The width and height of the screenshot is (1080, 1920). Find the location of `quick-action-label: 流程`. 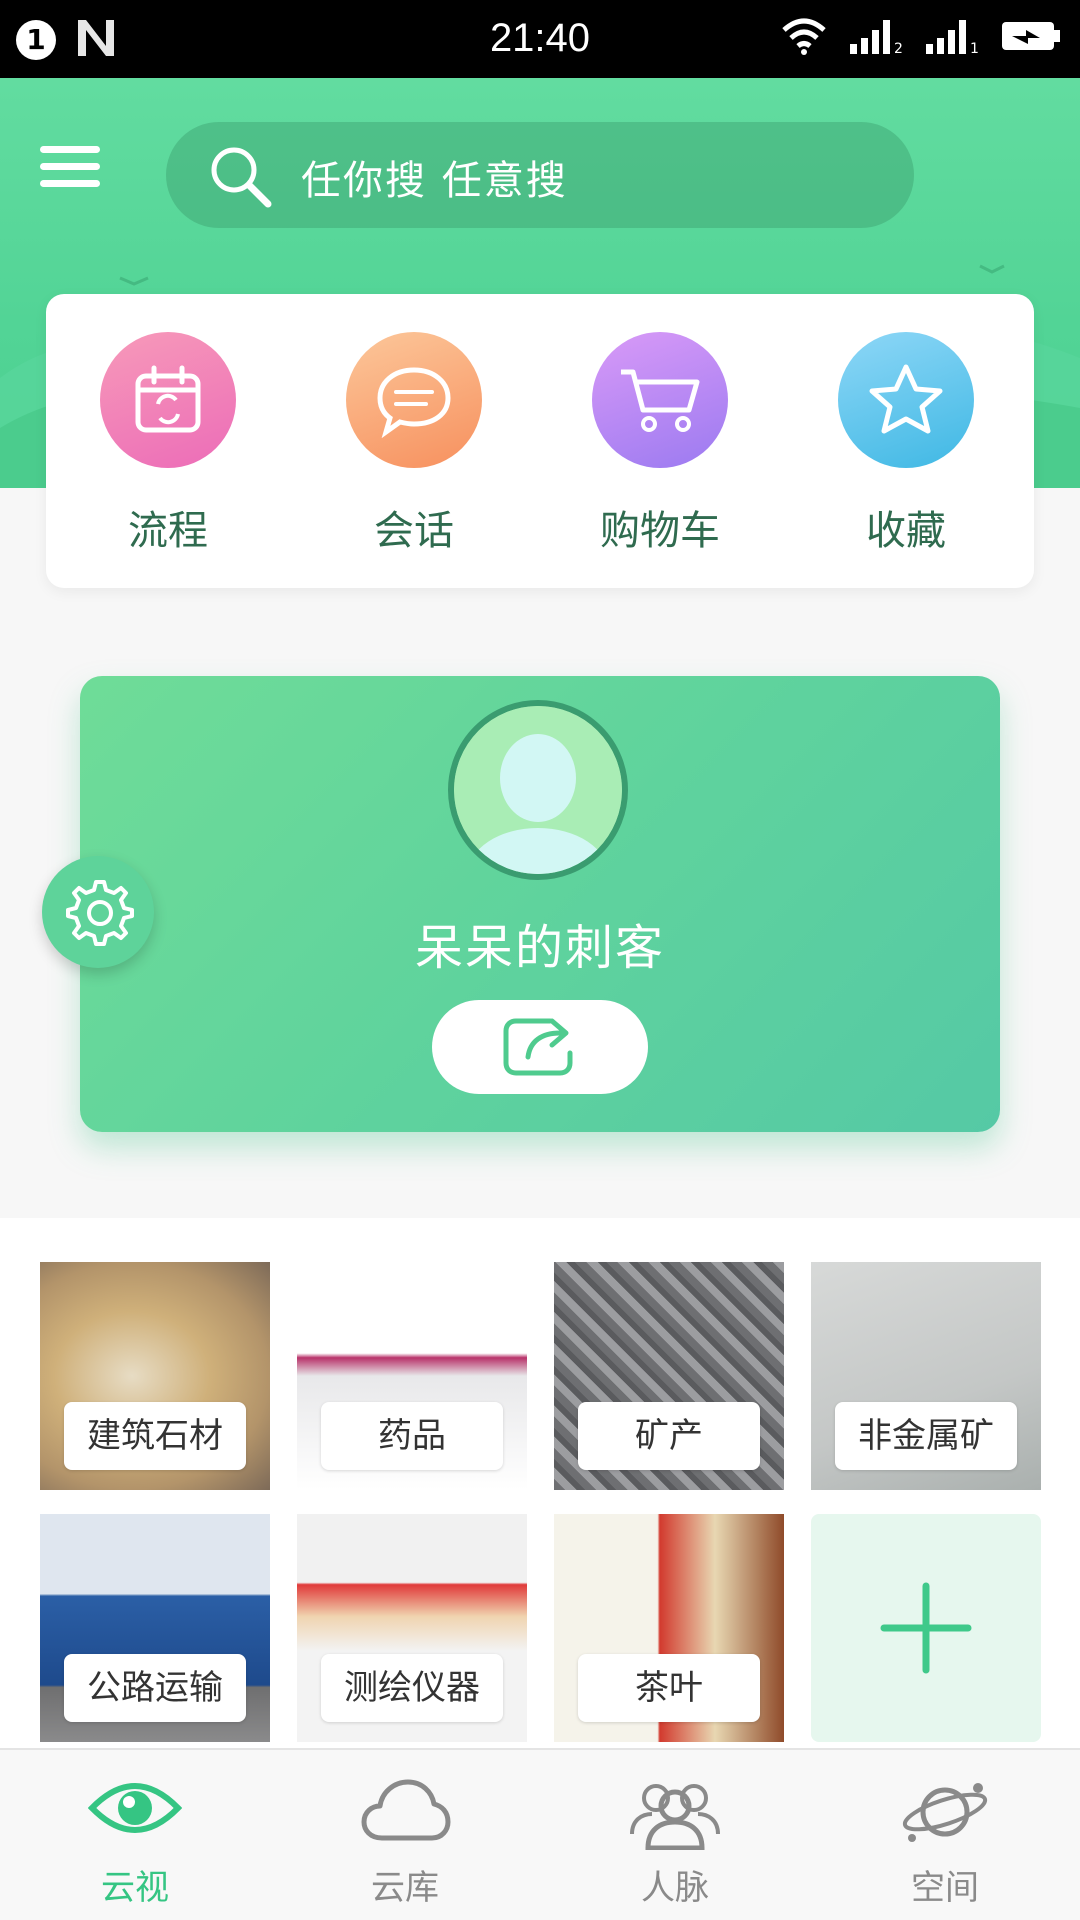

quick-action-label: 流程 is located at coordinates (168, 531).